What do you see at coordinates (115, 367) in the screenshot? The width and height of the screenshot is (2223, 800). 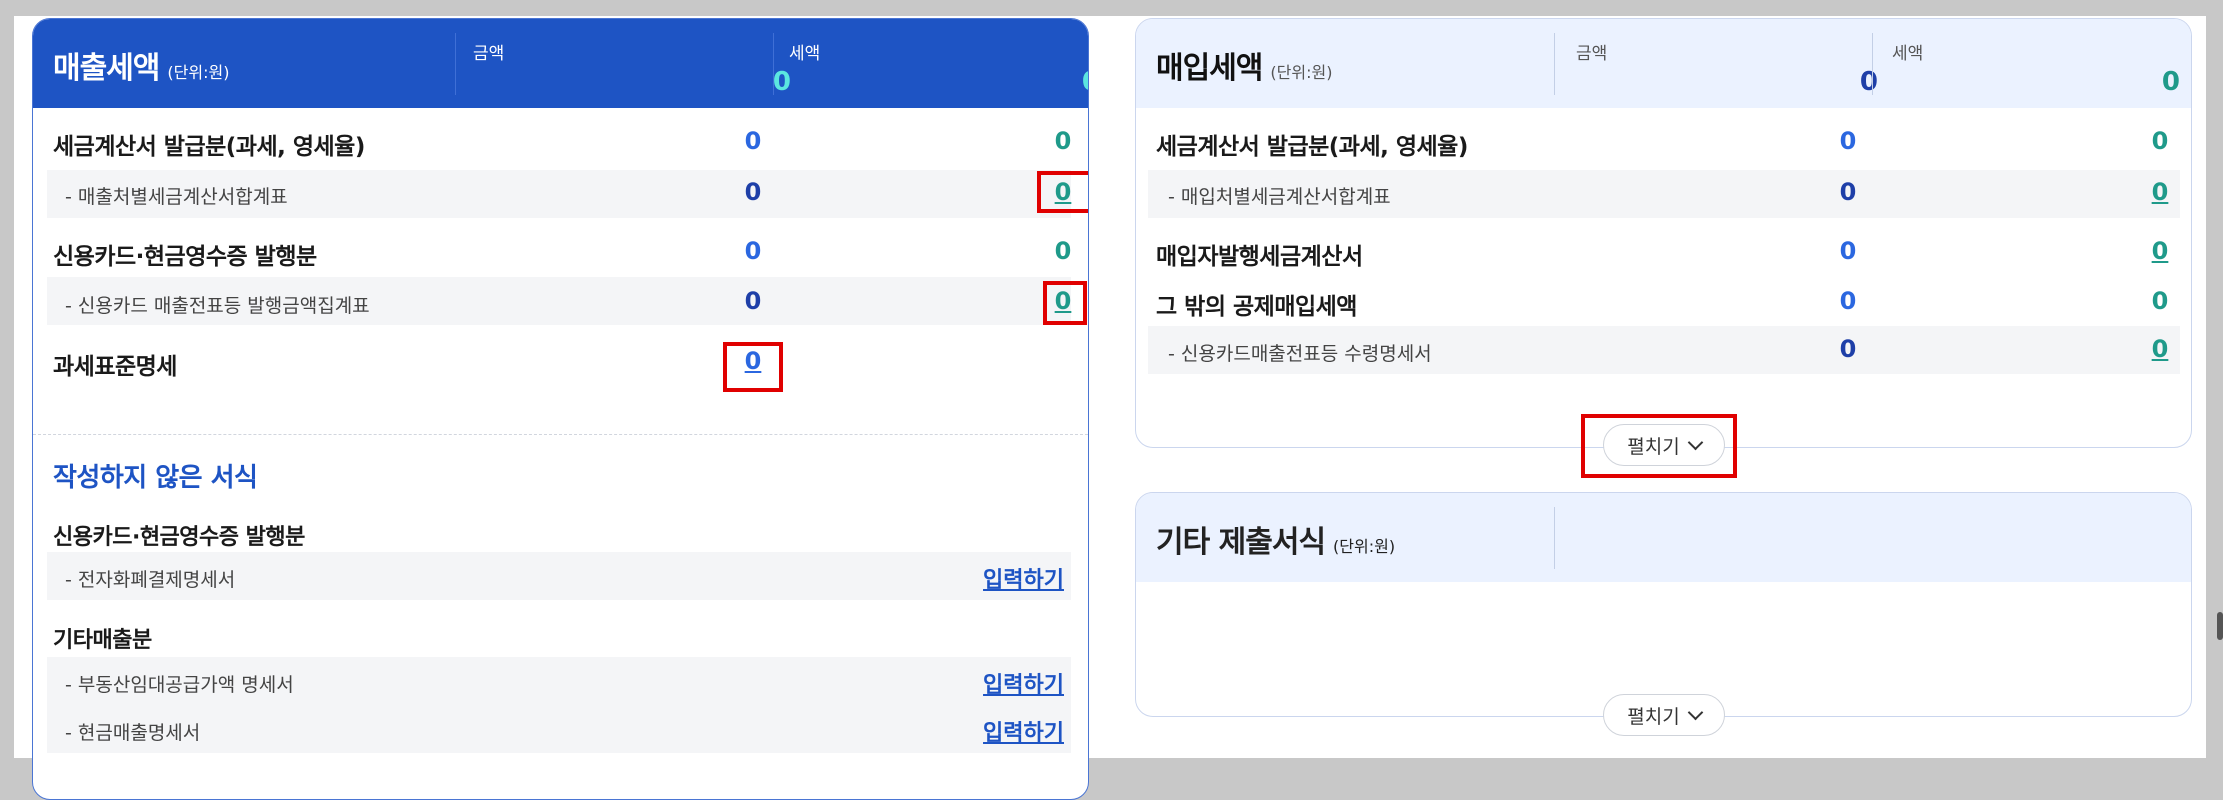 I see `row-label: 과세표준명세` at bounding box center [115, 367].